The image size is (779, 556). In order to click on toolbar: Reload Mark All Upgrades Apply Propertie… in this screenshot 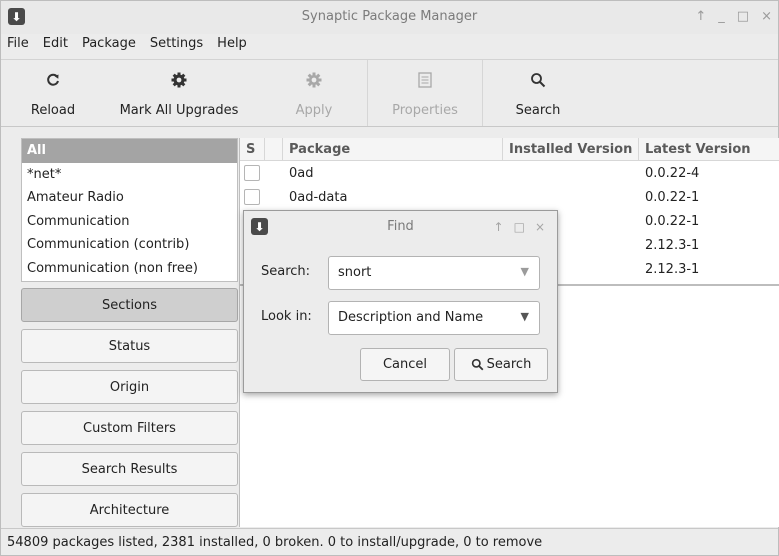, I will do `click(389, 93)`.